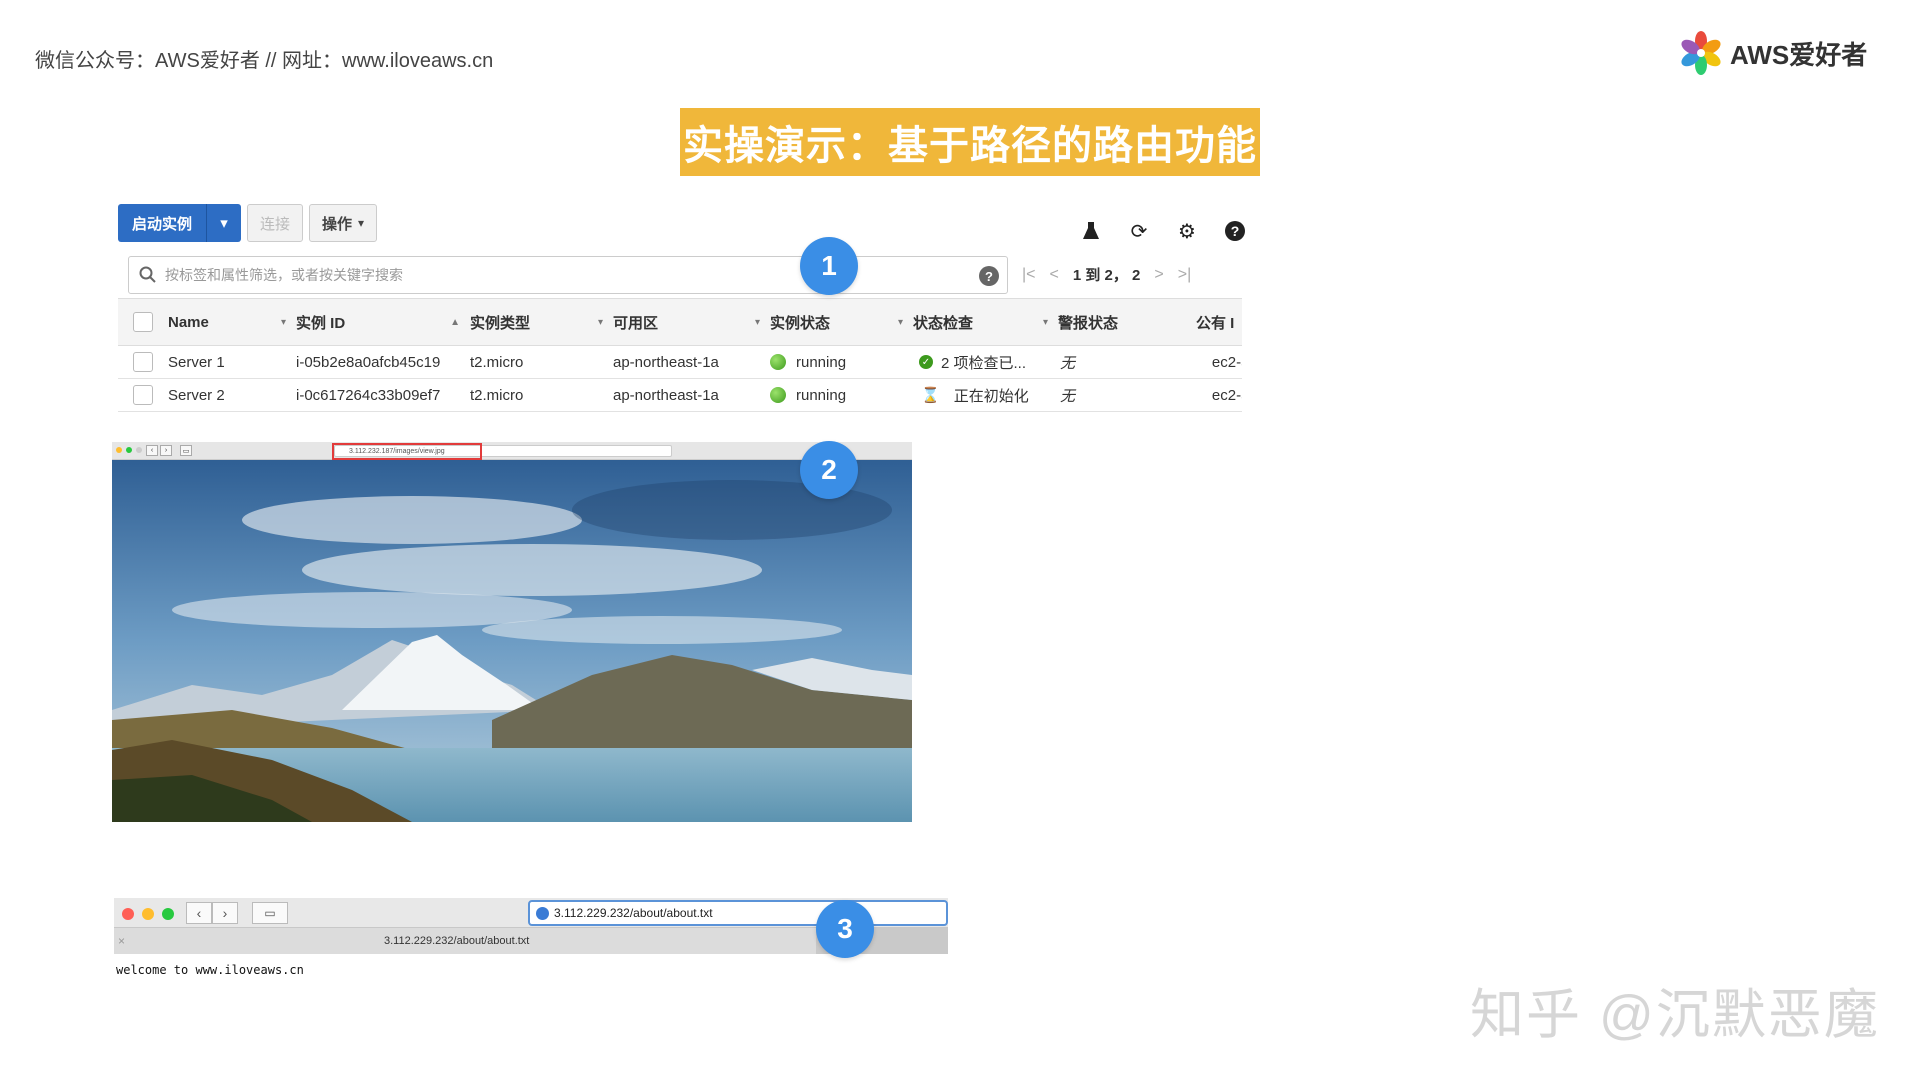 The height and width of the screenshot is (1080, 1920). What do you see at coordinates (985, 322) in the screenshot?
I see `column-header: 状态检查 ▾` at bounding box center [985, 322].